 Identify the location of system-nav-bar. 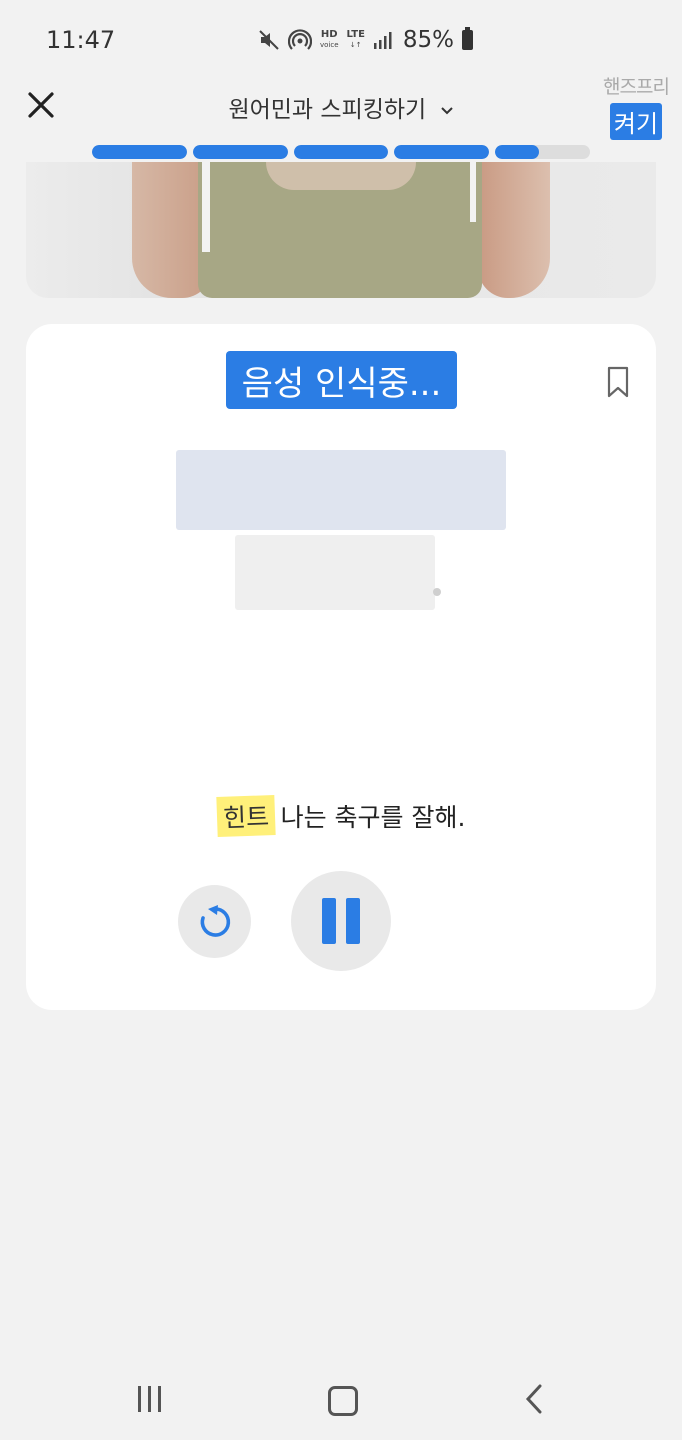
(341, 1400).